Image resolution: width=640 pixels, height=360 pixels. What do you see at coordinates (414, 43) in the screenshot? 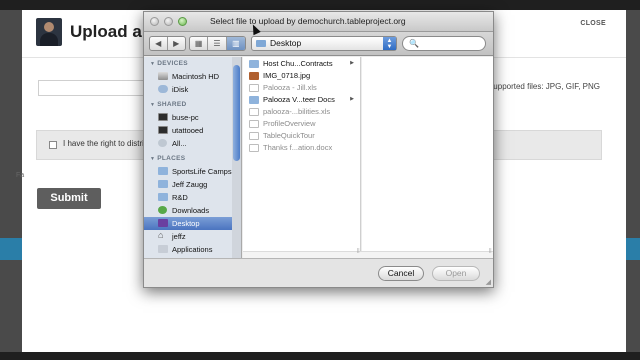
I see `magnifier-icon: 🔍` at bounding box center [414, 43].